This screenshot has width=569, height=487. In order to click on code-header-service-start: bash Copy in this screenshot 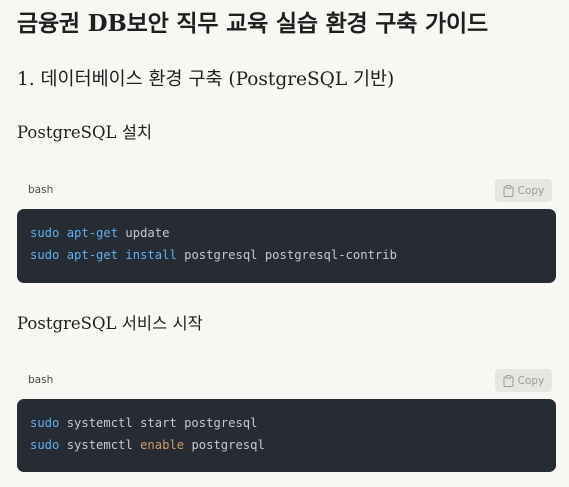, I will do `click(286, 381)`.